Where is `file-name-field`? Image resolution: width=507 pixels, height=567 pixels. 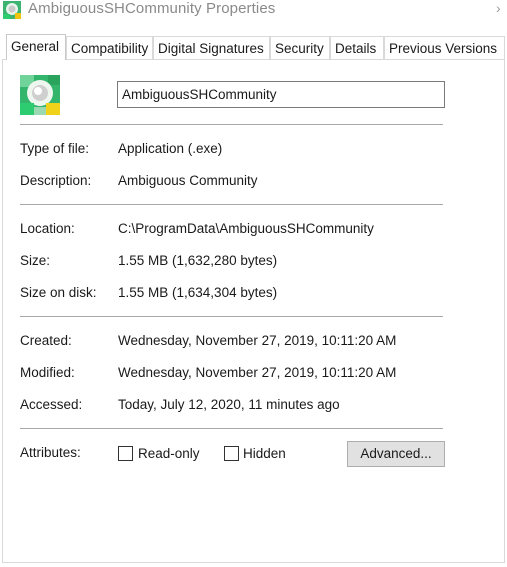
file-name-field is located at coordinates (281, 94).